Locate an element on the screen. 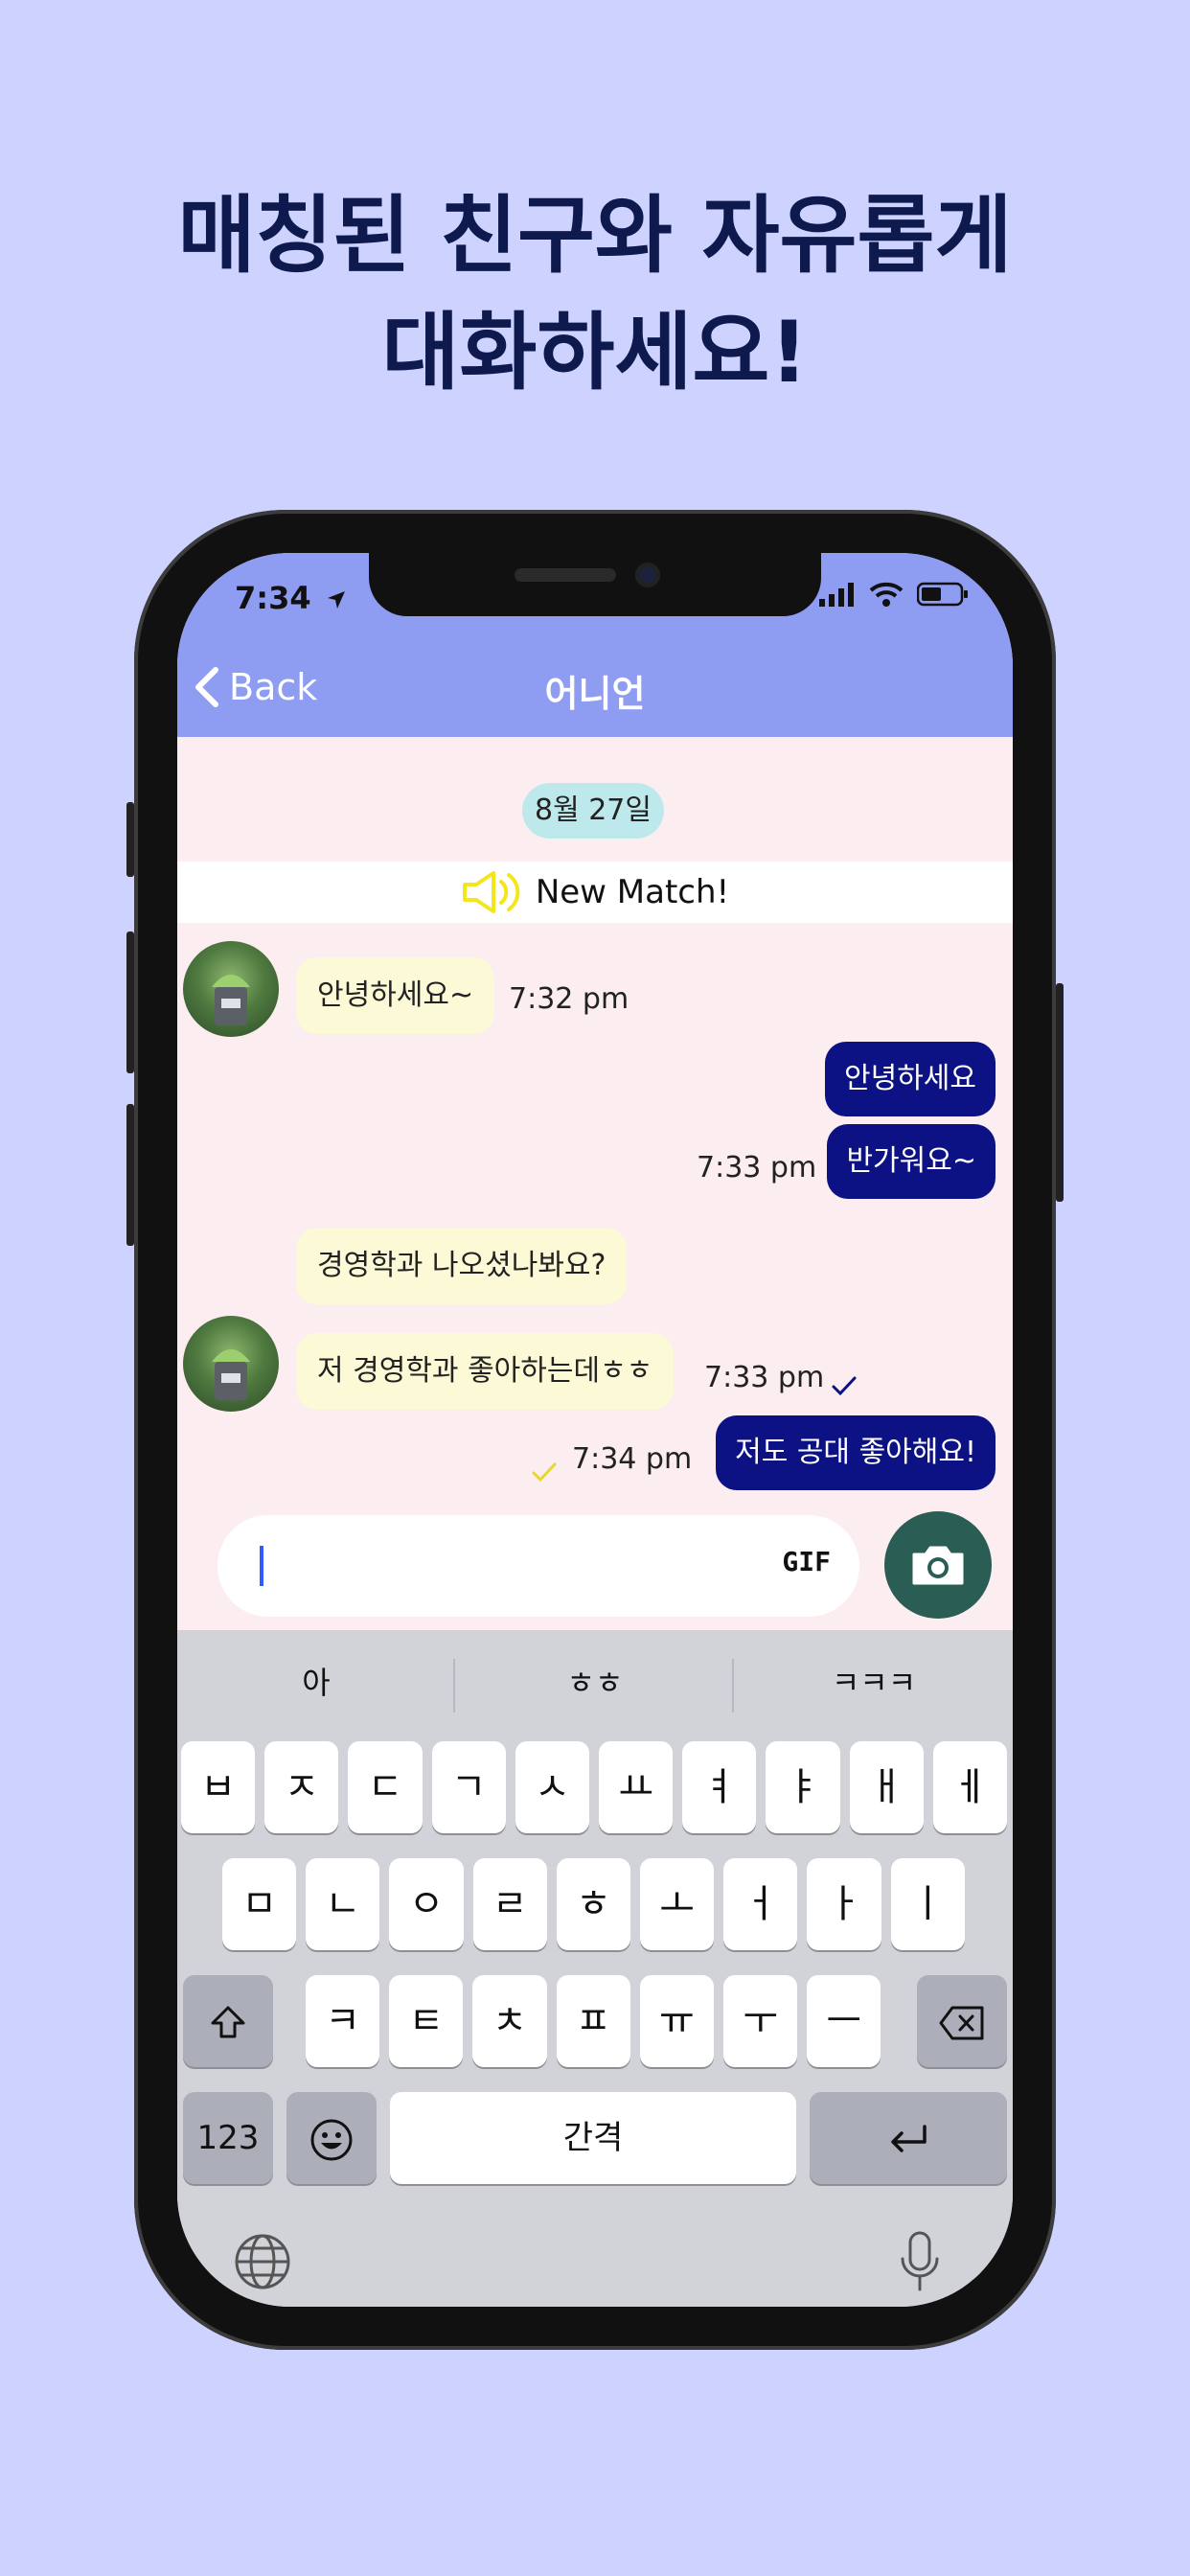  emoji-key is located at coordinates (332, 2138).